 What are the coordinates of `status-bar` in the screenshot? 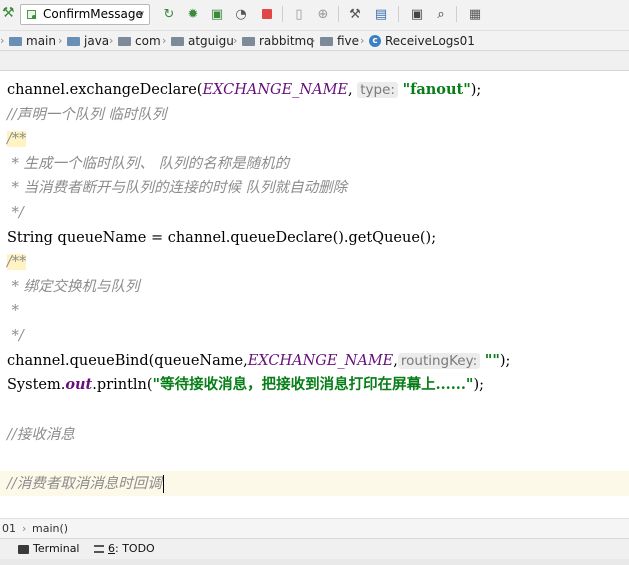 It's located at (314, 562).